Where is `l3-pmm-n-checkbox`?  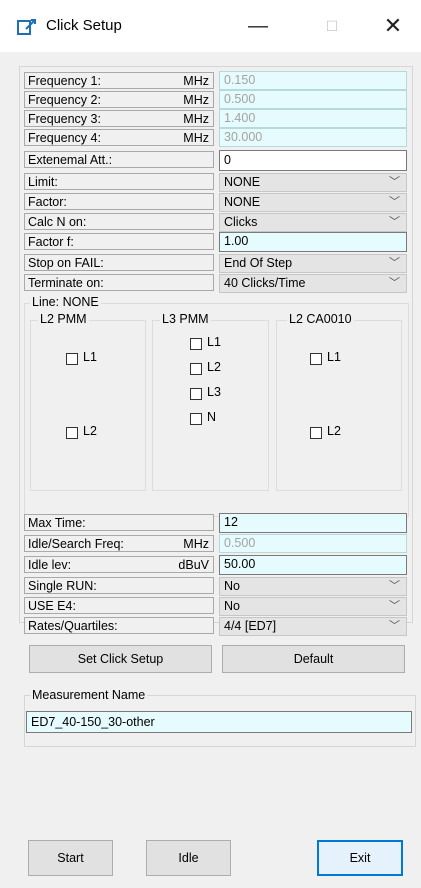 l3-pmm-n-checkbox is located at coordinates (196, 419).